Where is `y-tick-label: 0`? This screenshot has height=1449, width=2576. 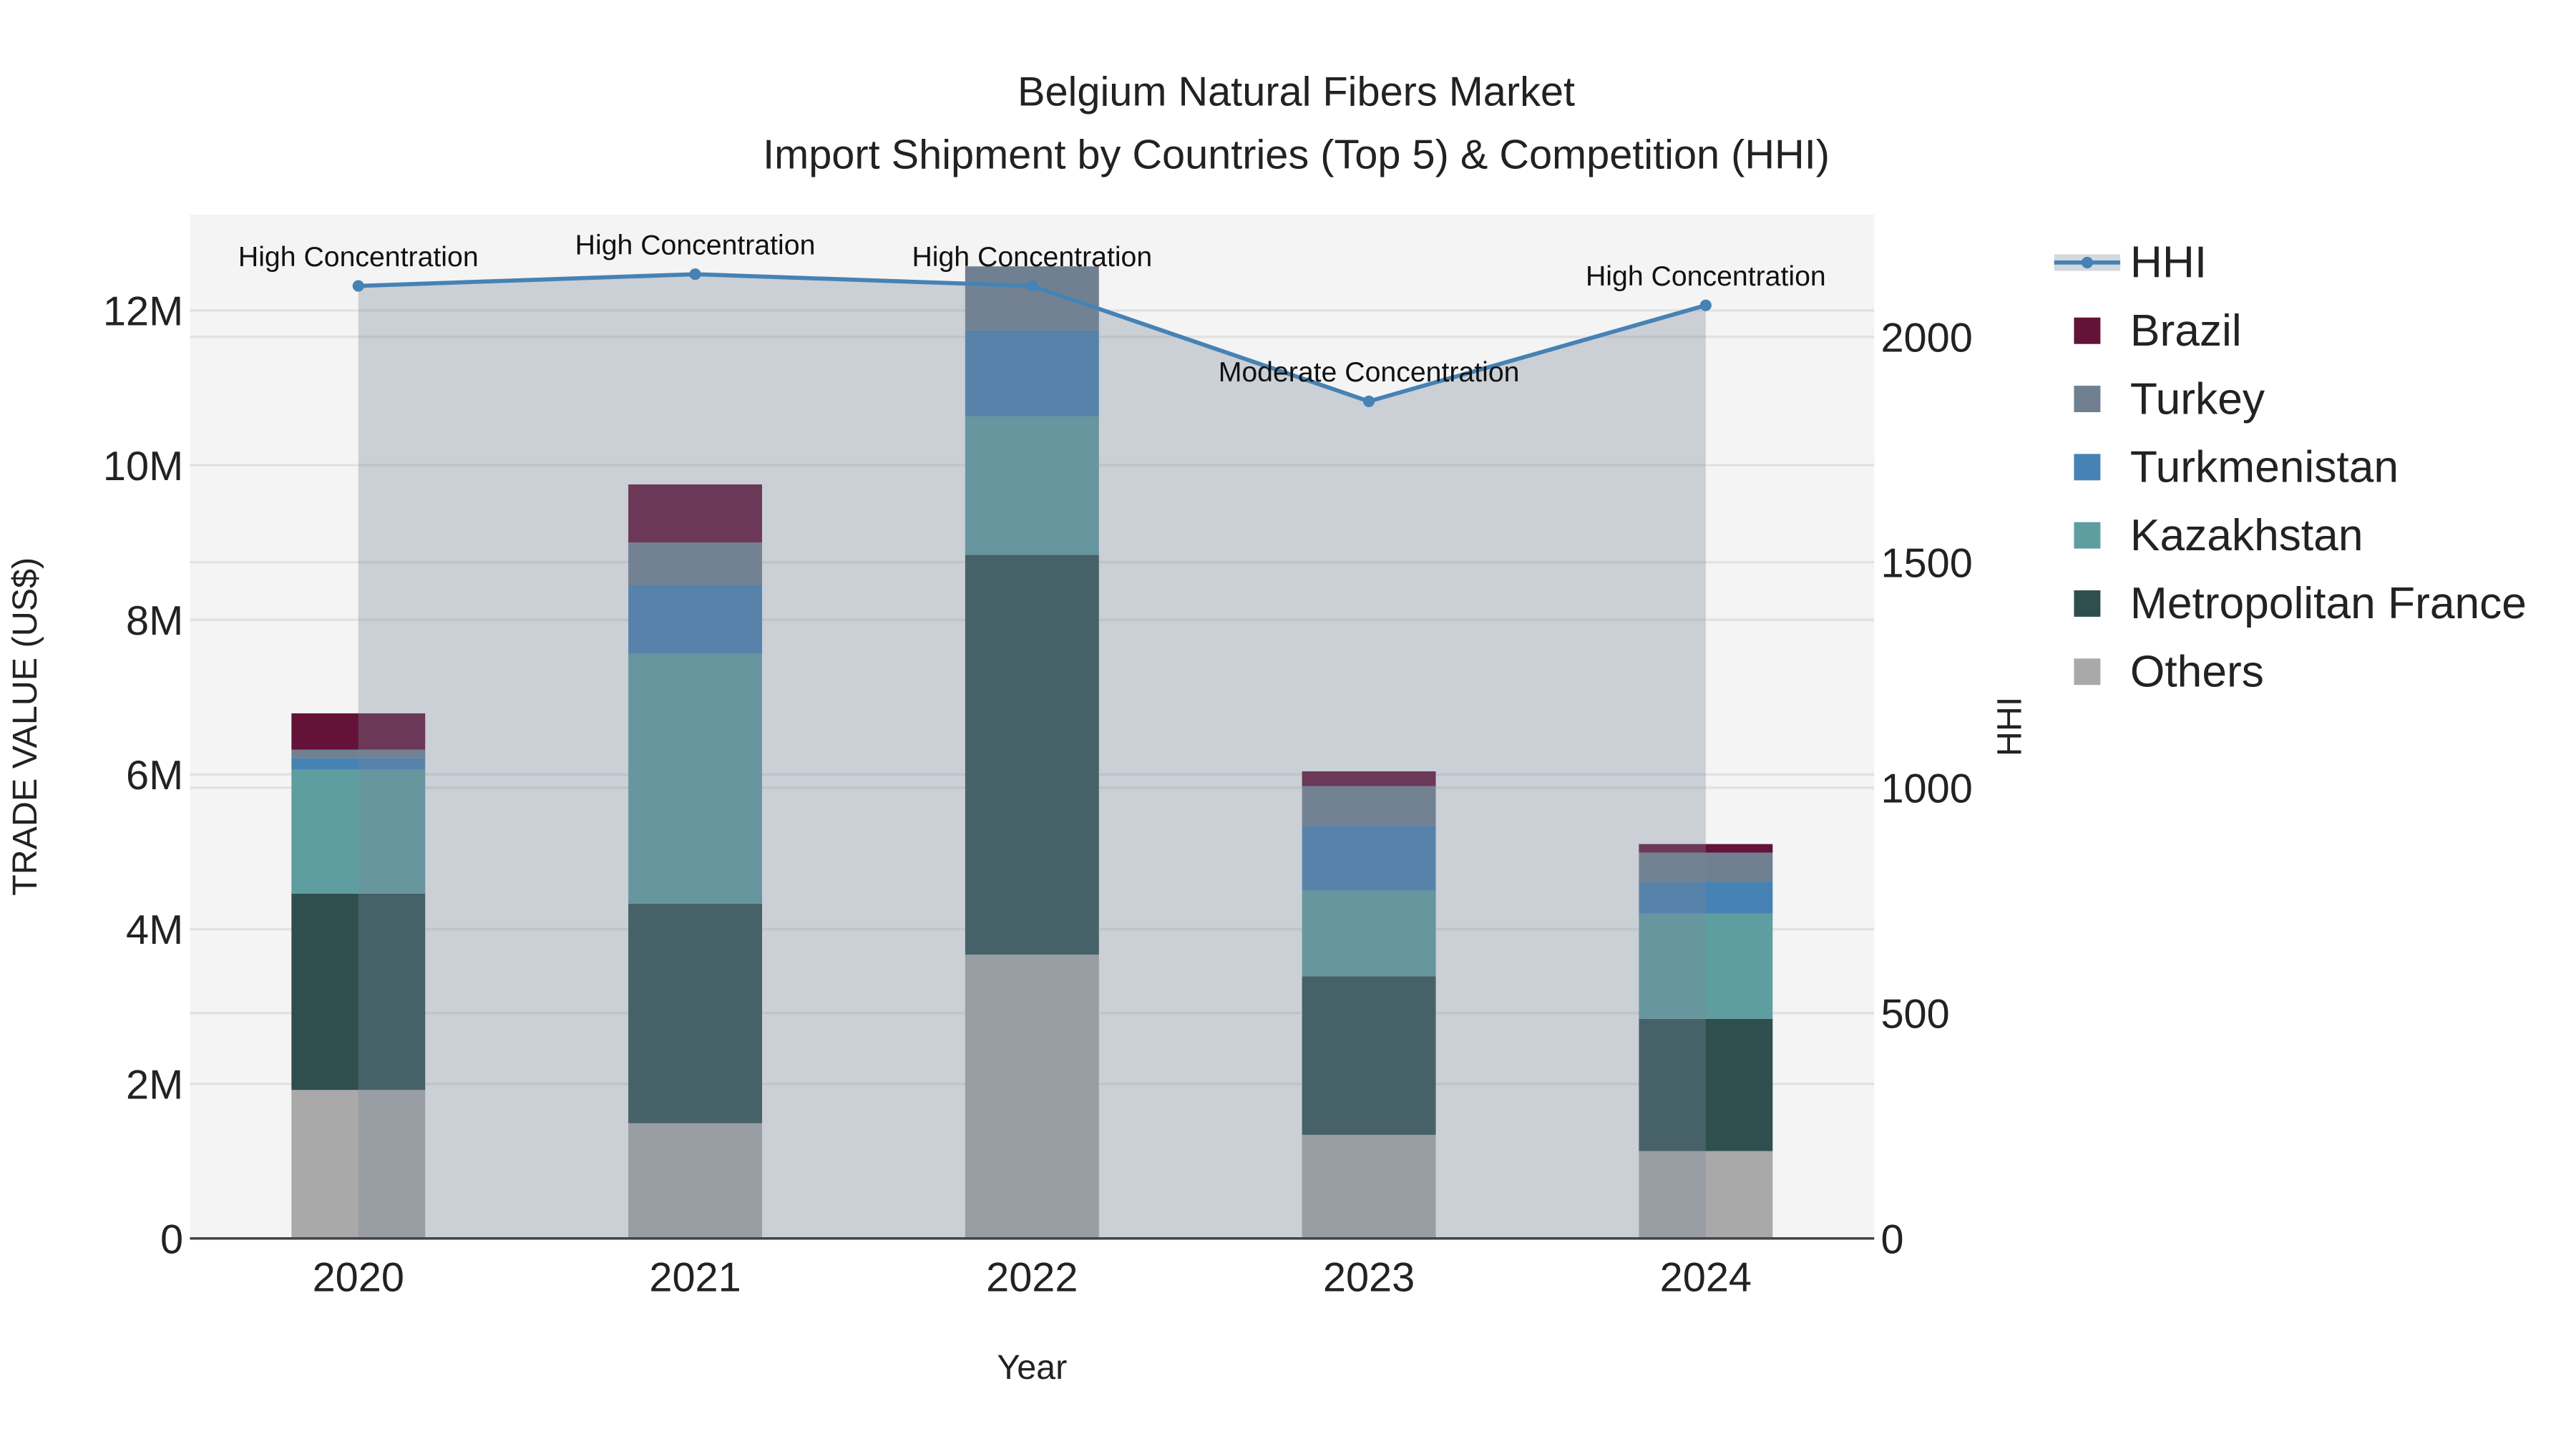
y-tick-label: 0 is located at coordinates (171, 1240).